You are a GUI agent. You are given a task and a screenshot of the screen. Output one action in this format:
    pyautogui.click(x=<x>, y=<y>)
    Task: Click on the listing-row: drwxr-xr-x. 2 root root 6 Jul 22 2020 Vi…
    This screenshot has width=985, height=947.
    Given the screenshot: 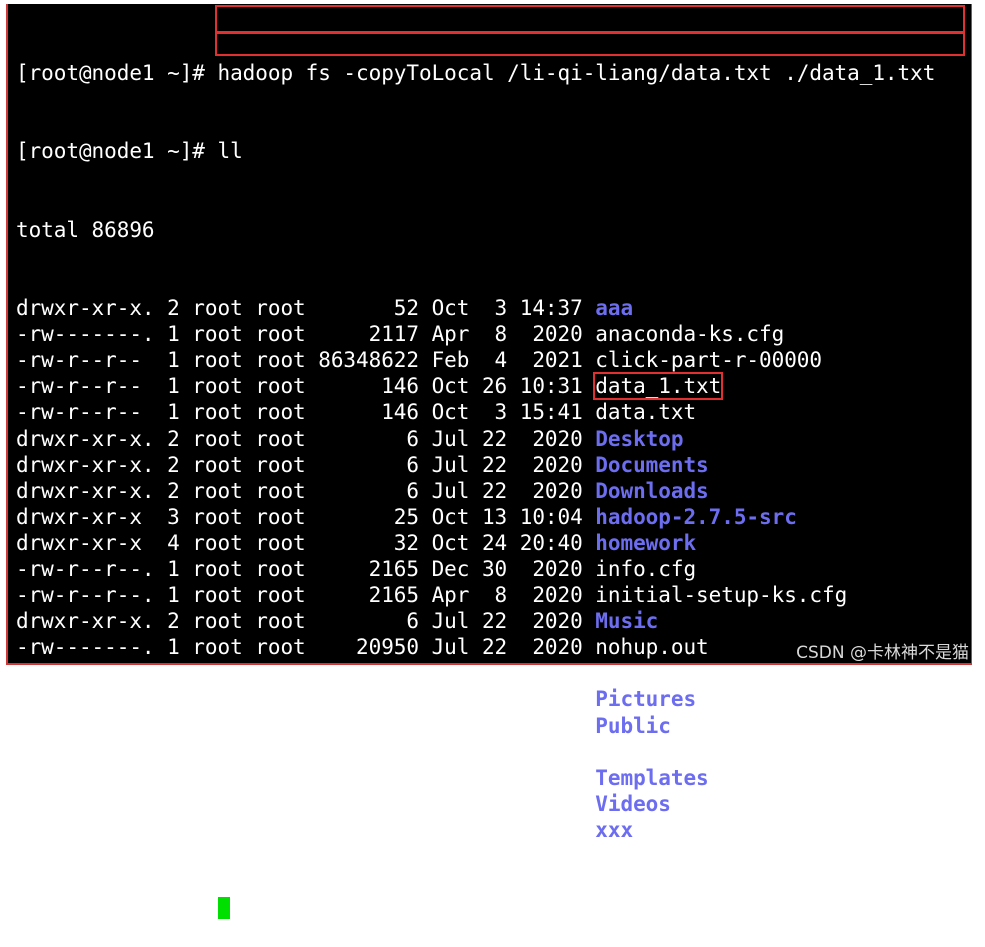 What is the action you would take?
    pyautogui.click(x=493, y=804)
    